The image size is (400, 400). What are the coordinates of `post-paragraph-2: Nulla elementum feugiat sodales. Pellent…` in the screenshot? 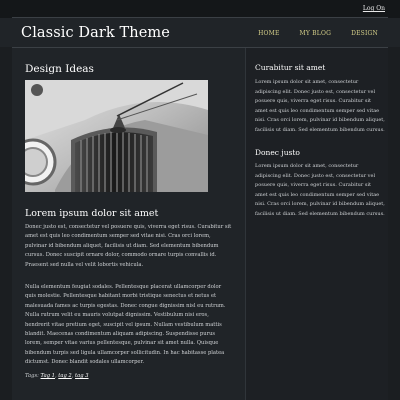 It's located at (125, 325).